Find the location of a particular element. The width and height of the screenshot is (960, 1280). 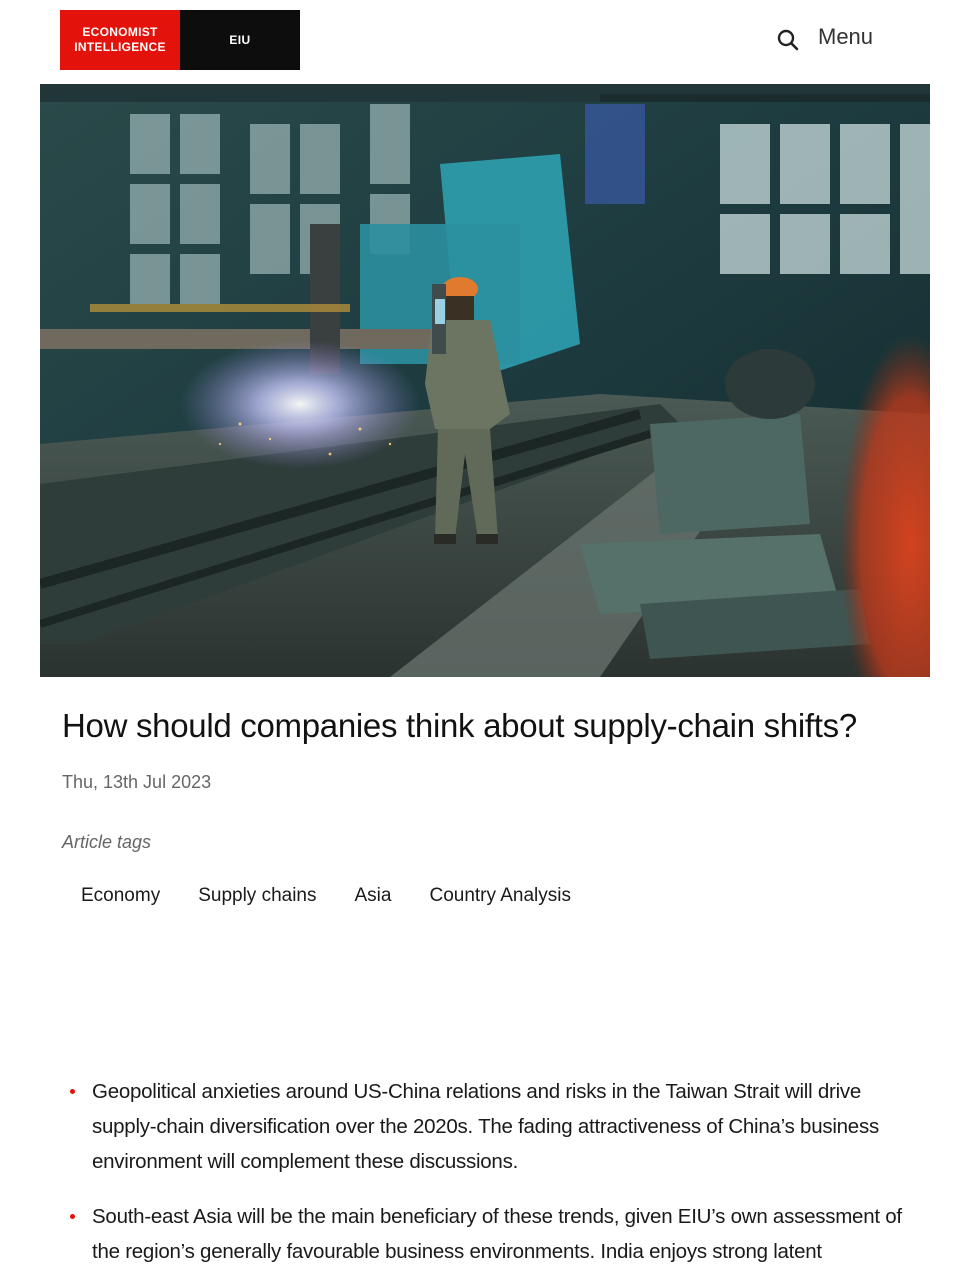

search-icon is located at coordinates (788, 40).